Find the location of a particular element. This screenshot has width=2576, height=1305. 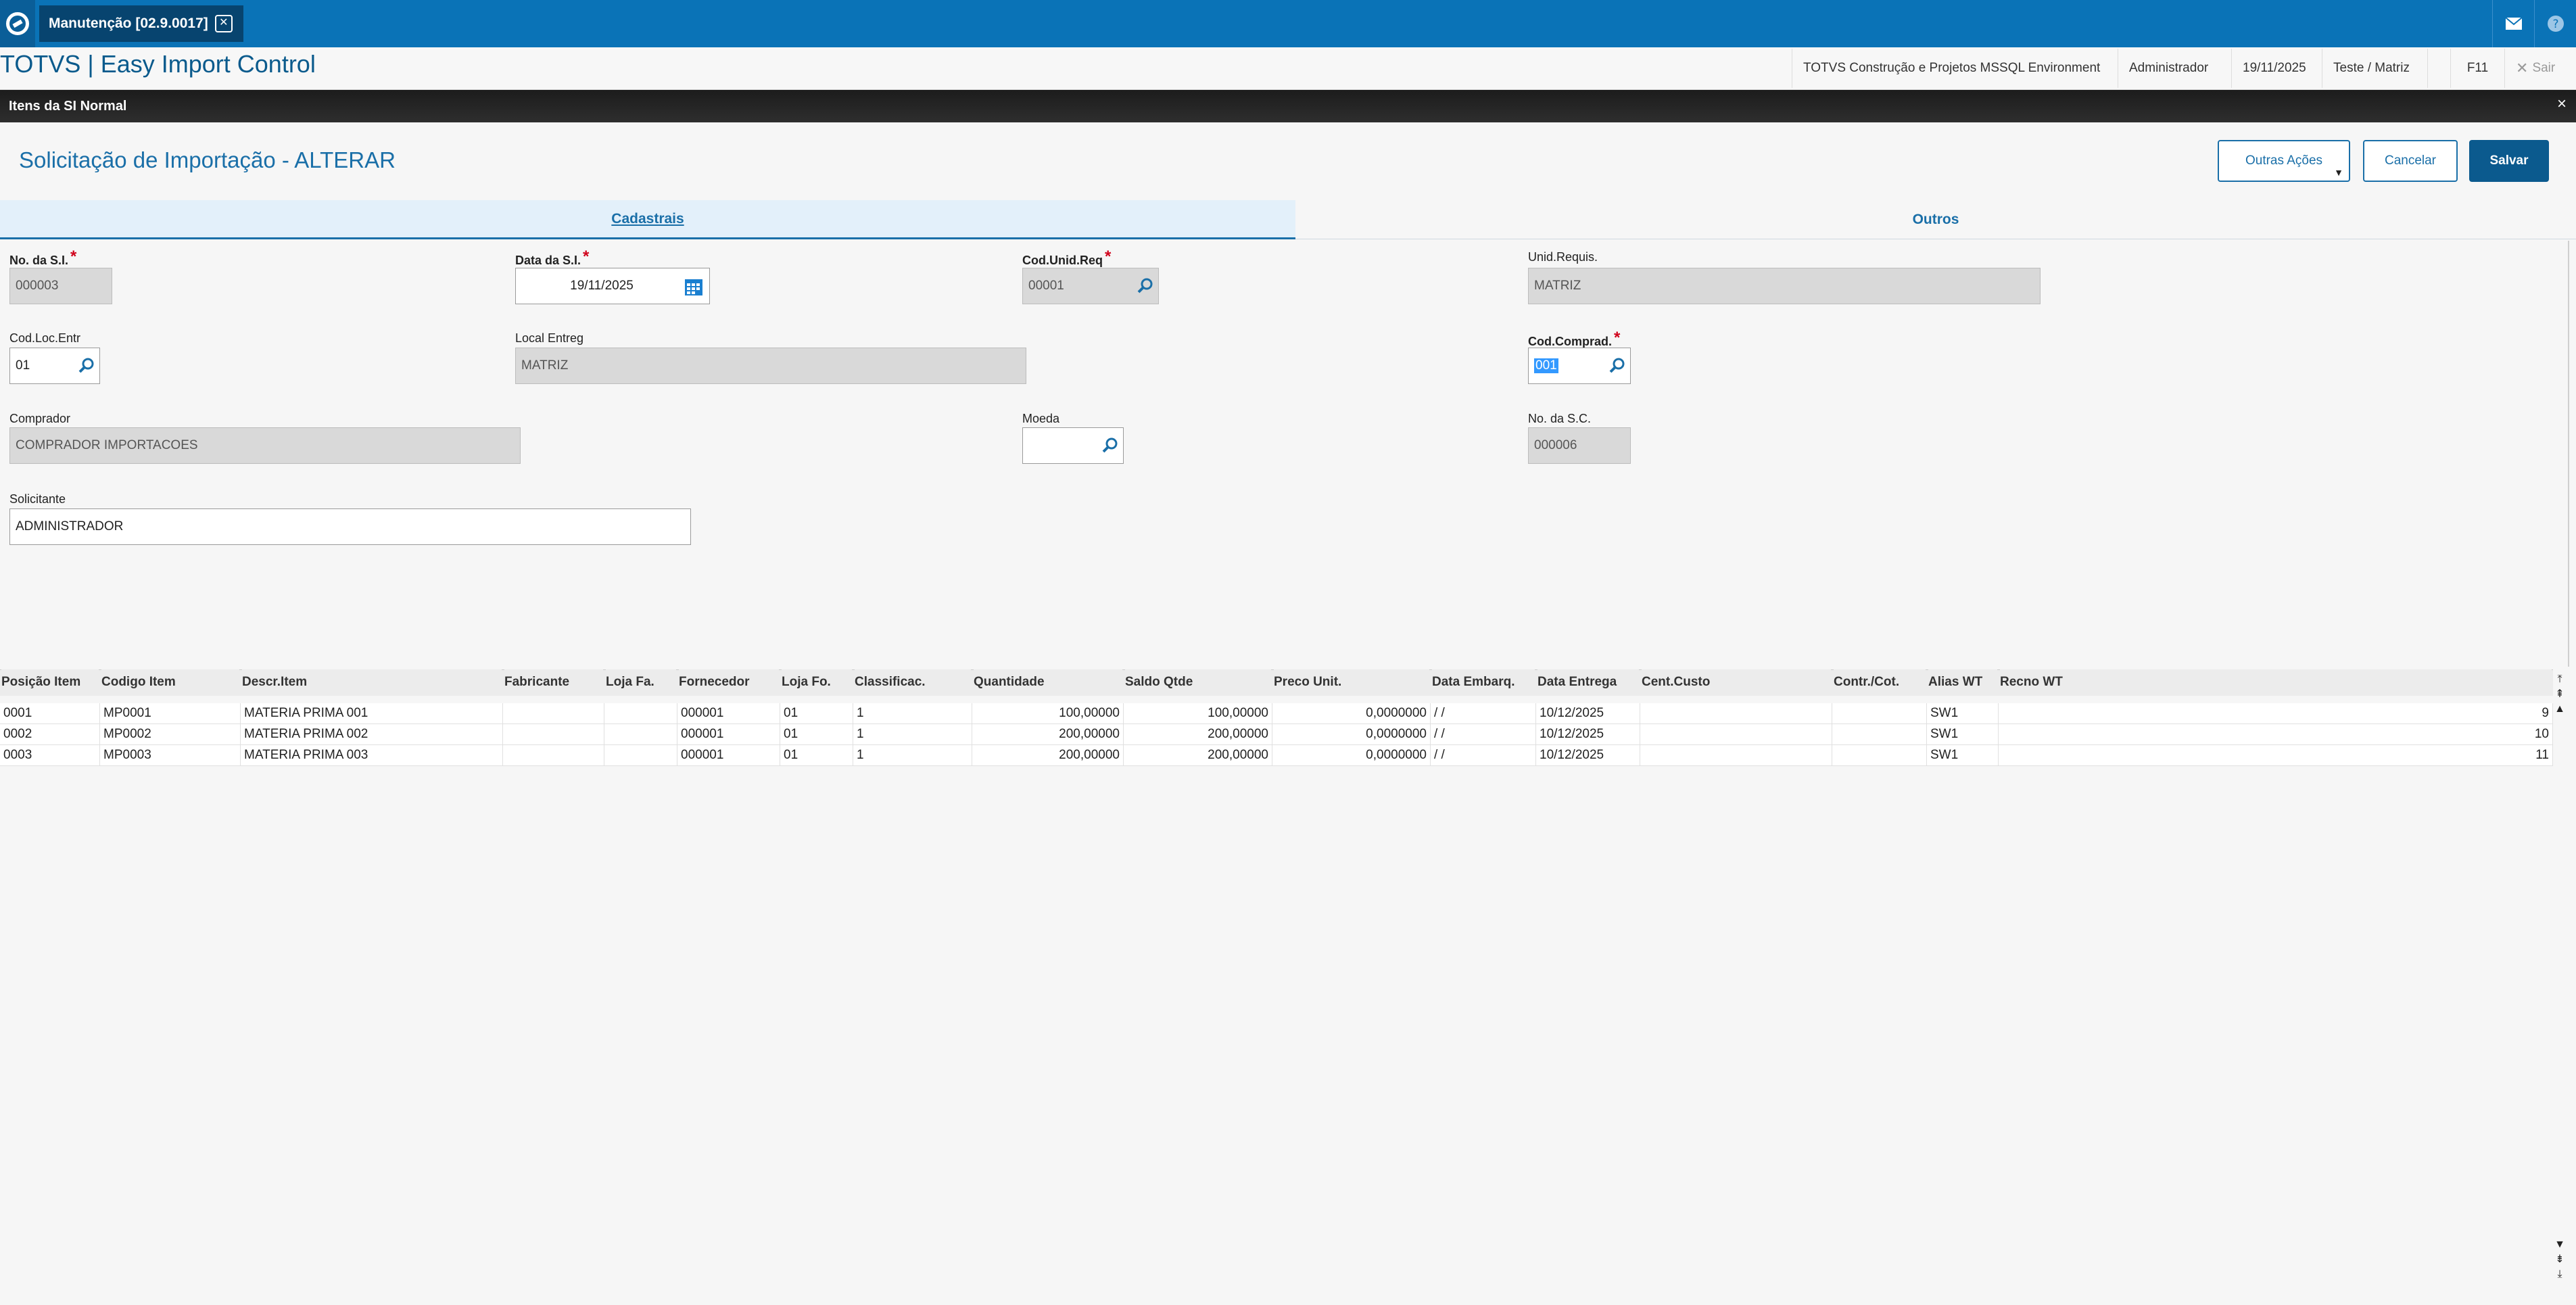

column-header: Quantidade is located at coordinates (1048, 682).